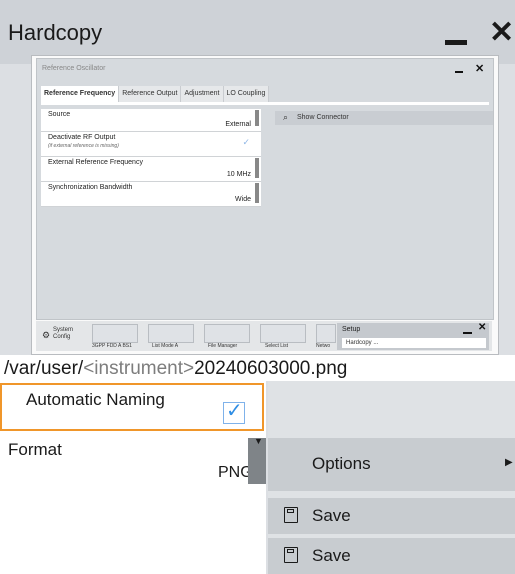 The image size is (515, 574). What do you see at coordinates (467, 333) in the screenshot?
I see `preview-setup-minimize-icon` at bounding box center [467, 333].